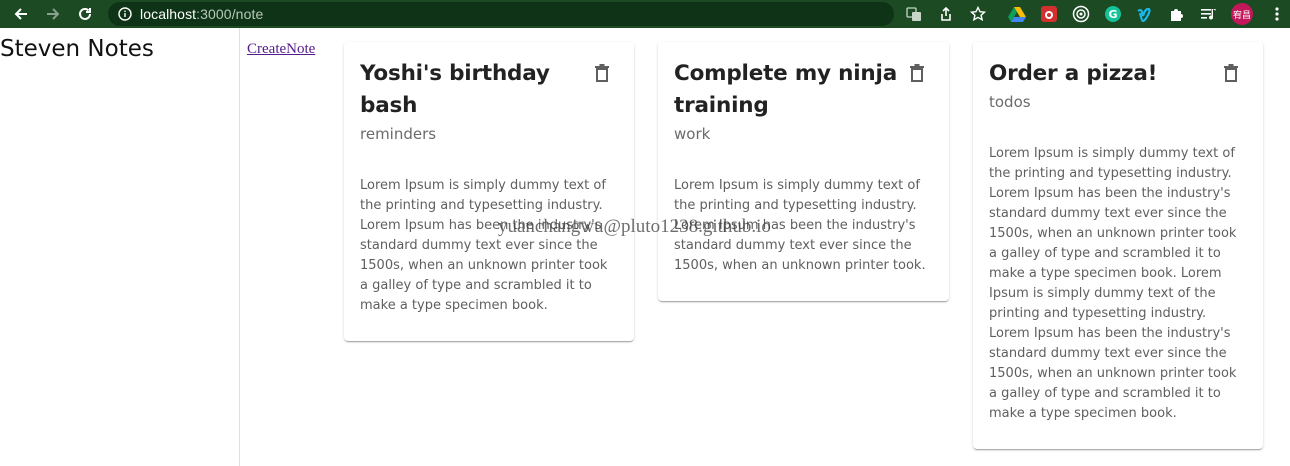 The width and height of the screenshot is (1290, 466). What do you see at coordinates (1242, 14) in the screenshot?
I see `profile-avatar: 宥昌` at bounding box center [1242, 14].